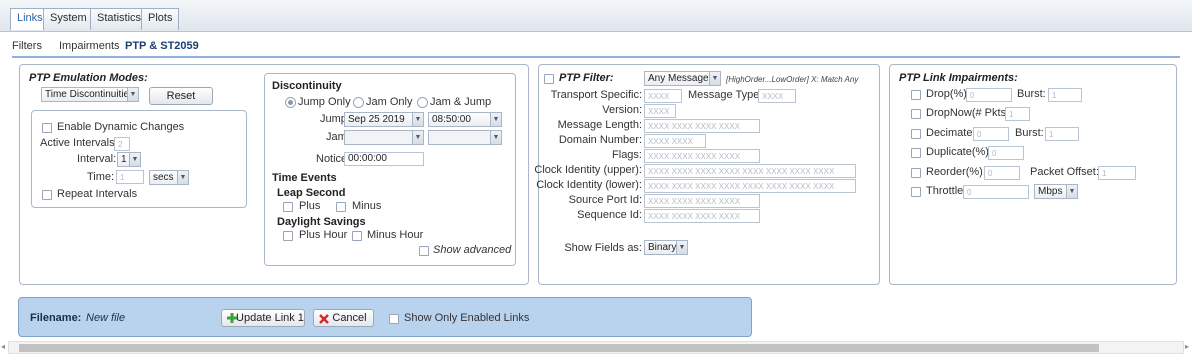 The image size is (1192, 362). What do you see at coordinates (3, 346) in the screenshot?
I see `scroll-left-icon: ◂` at bounding box center [3, 346].